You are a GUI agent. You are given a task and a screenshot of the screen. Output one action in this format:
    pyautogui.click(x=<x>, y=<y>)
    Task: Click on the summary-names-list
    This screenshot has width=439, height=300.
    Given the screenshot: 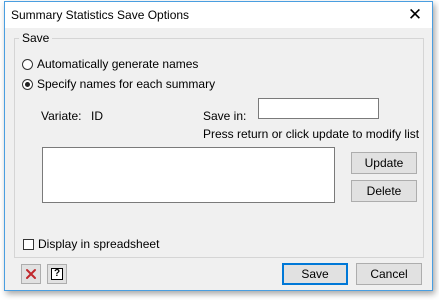 What is the action you would take?
    pyautogui.click(x=188, y=175)
    